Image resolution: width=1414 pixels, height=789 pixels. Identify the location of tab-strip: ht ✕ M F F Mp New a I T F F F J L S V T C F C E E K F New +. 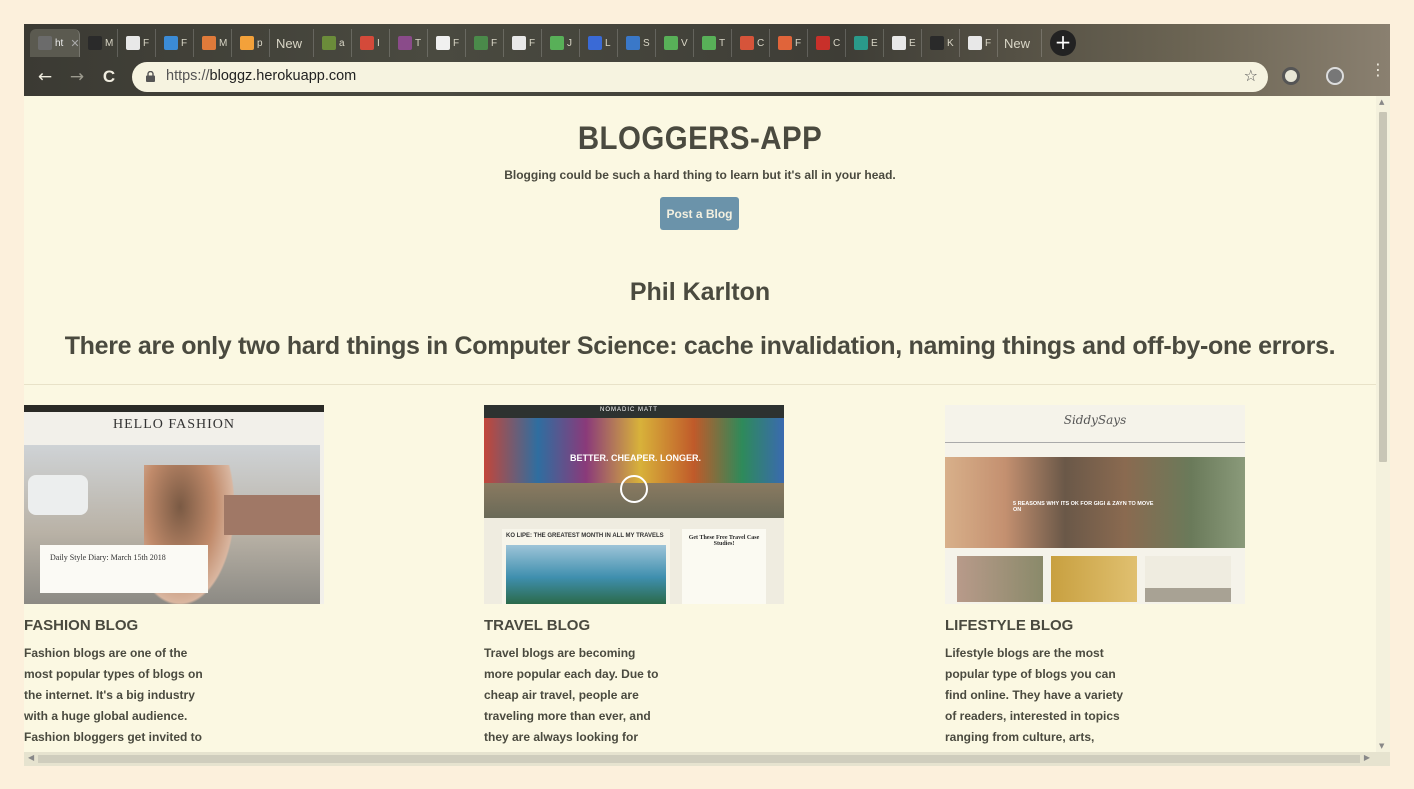
(707, 40).